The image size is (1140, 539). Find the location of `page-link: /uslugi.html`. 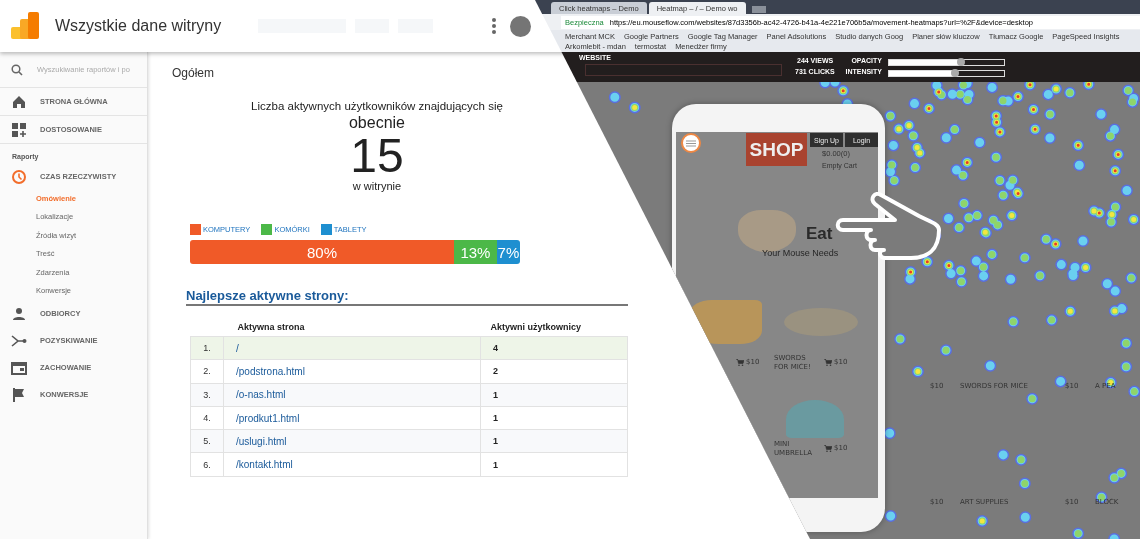

page-link: /uslugi.html is located at coordinates (261, 441).